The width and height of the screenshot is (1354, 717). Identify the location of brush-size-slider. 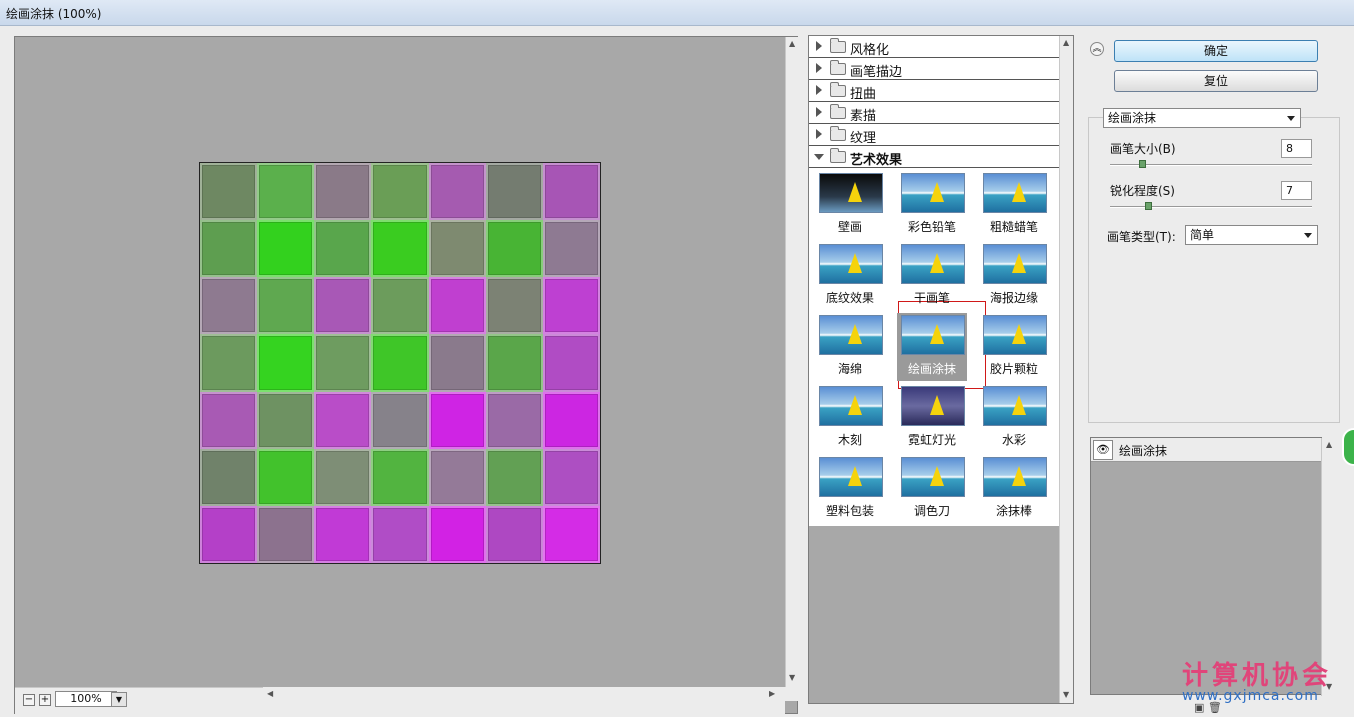
(1211, 164).